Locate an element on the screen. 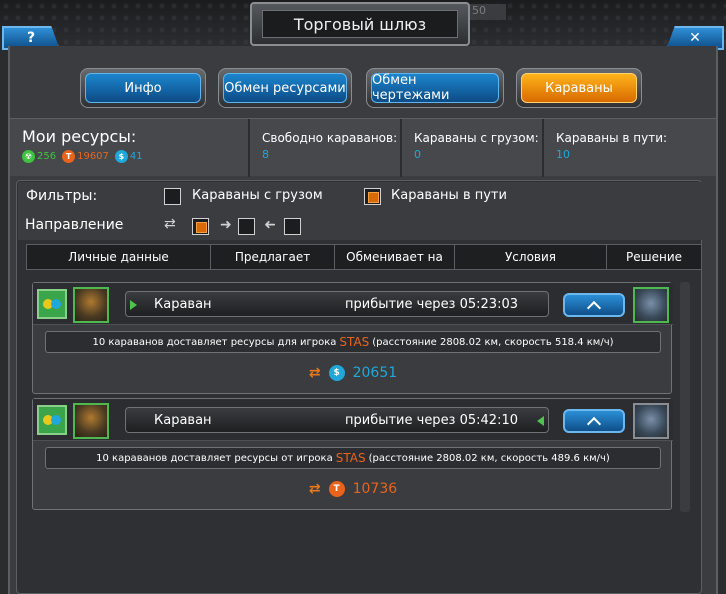 This screenshot has height=594, width=726. tab-resource-exchange: Обмен ресурсами is located at coordinates (285, 88).